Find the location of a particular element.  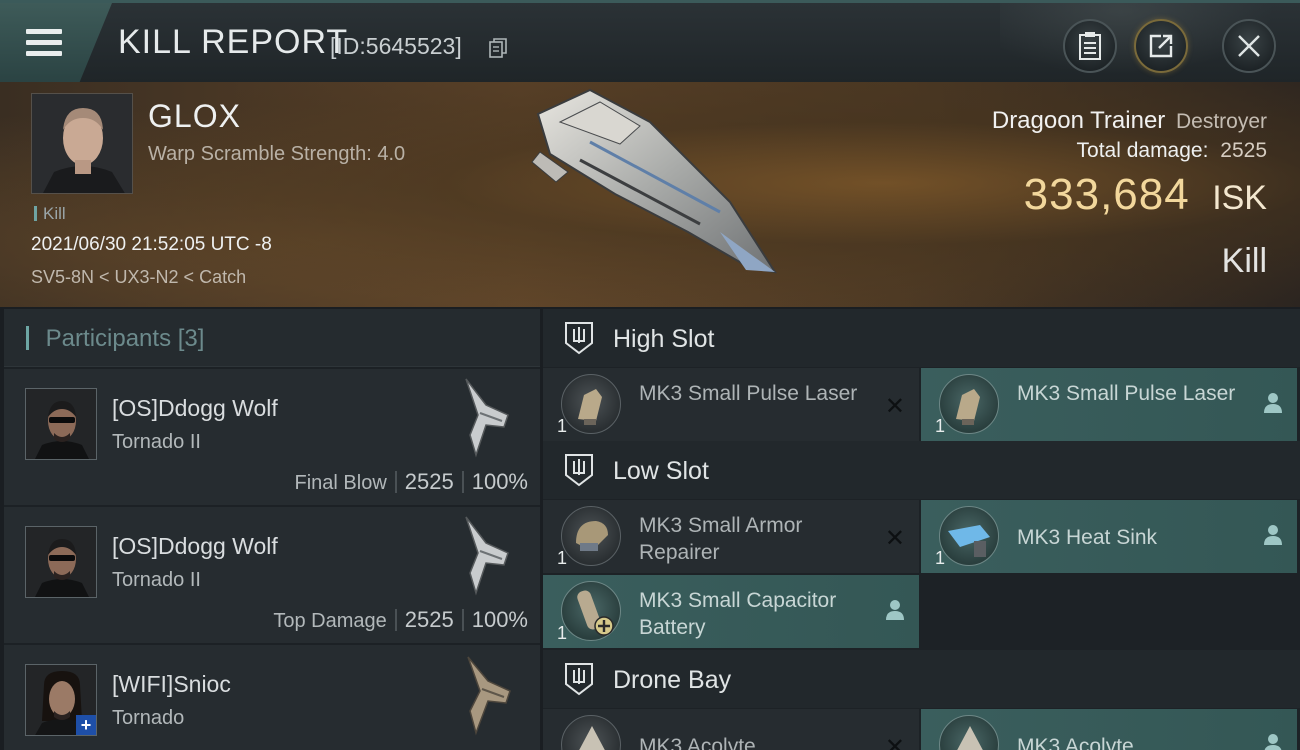

low-slot-icon is located at coordinates (579, 470).